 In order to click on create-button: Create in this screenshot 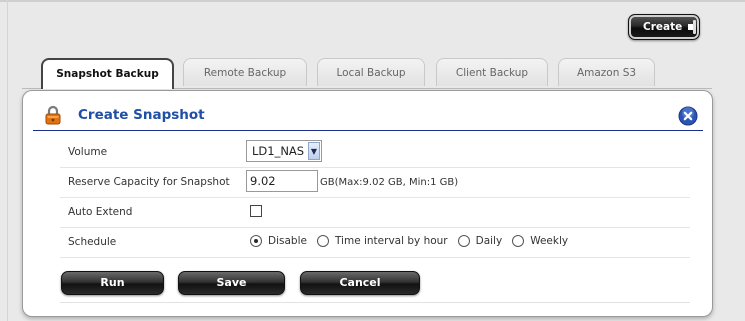, I will do `click(664, 27)`.